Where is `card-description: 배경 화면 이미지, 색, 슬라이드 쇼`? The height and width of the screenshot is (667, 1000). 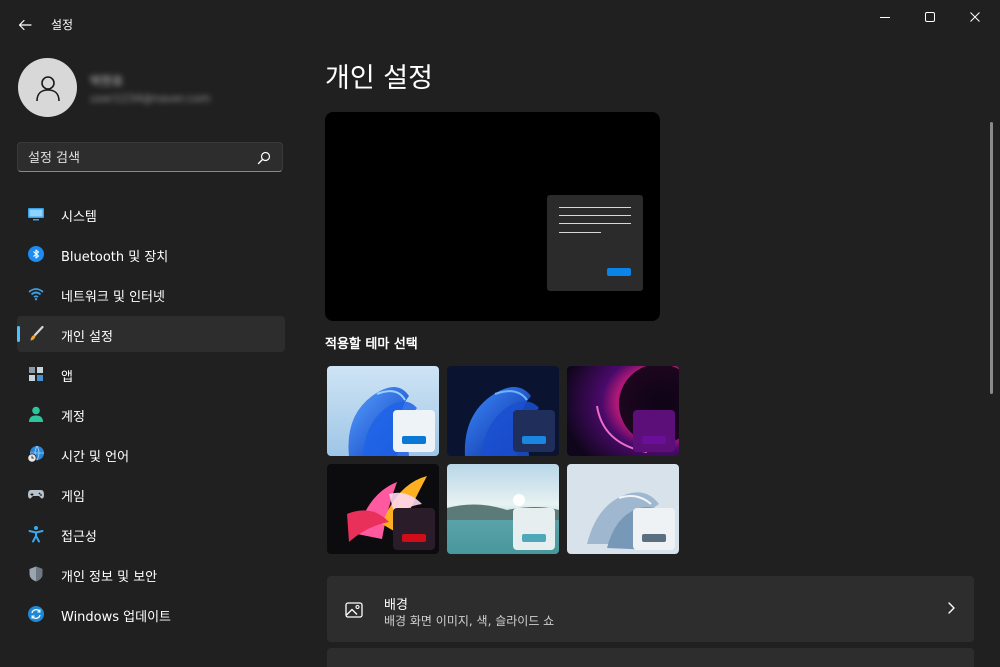 card-description: 배경 화면 이미지, 색, 슬라이드 쇼 is located at coordinates (469, 621).